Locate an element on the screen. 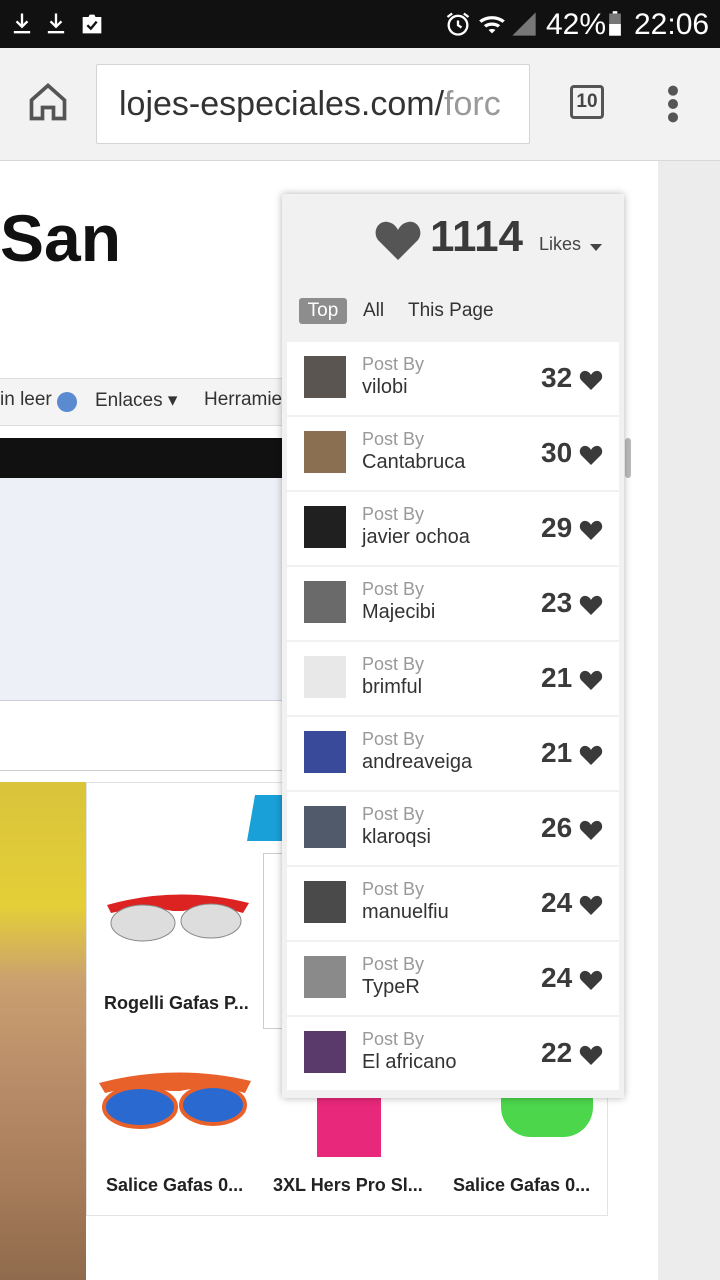  list-item: Post By andreaveiga 21 is located at coordinates (453, 753).